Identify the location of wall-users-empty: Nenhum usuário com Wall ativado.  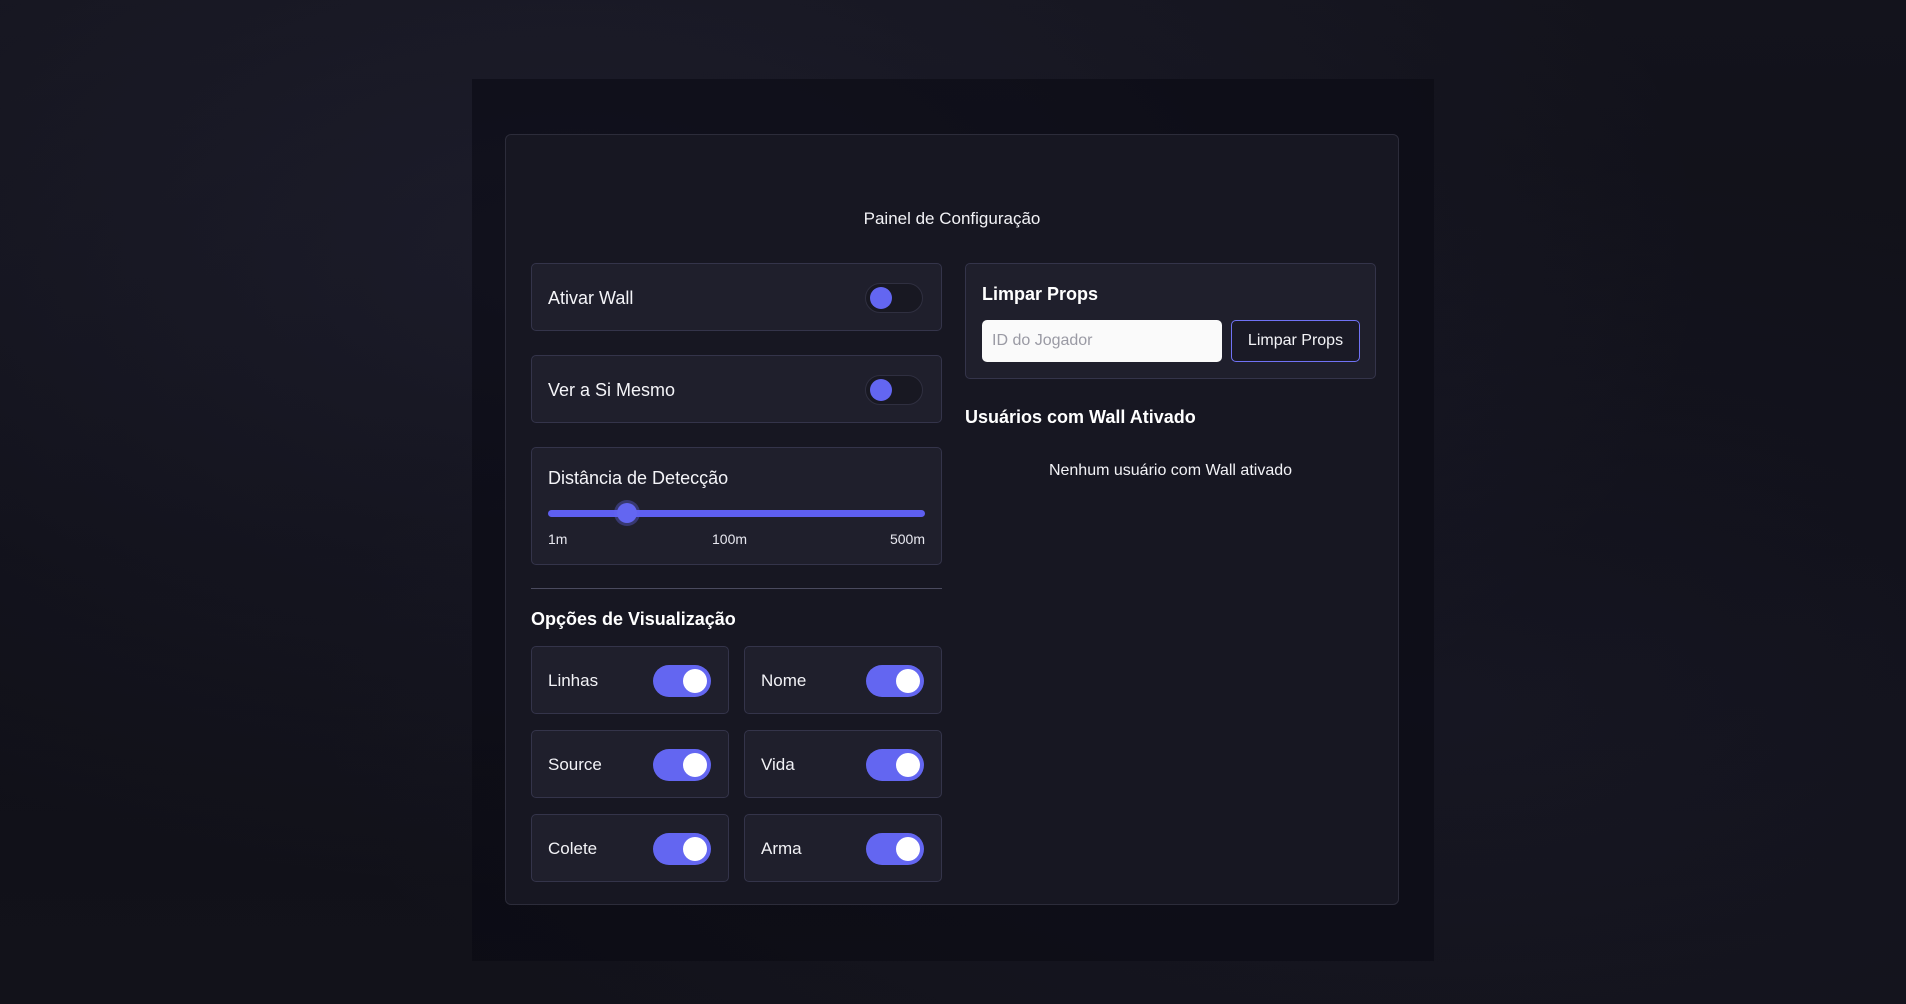
(1170, 470).